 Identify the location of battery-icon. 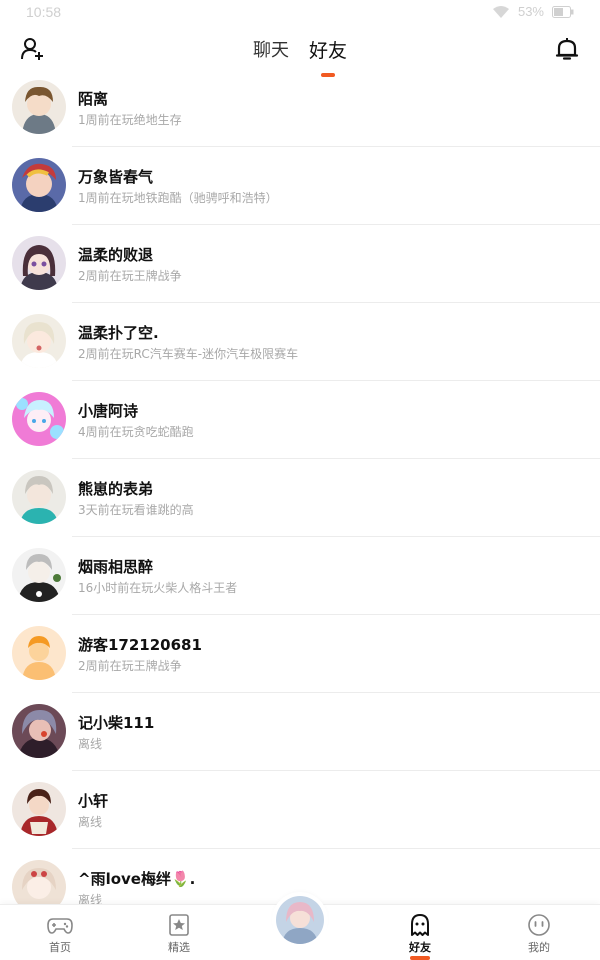
(563, 11).